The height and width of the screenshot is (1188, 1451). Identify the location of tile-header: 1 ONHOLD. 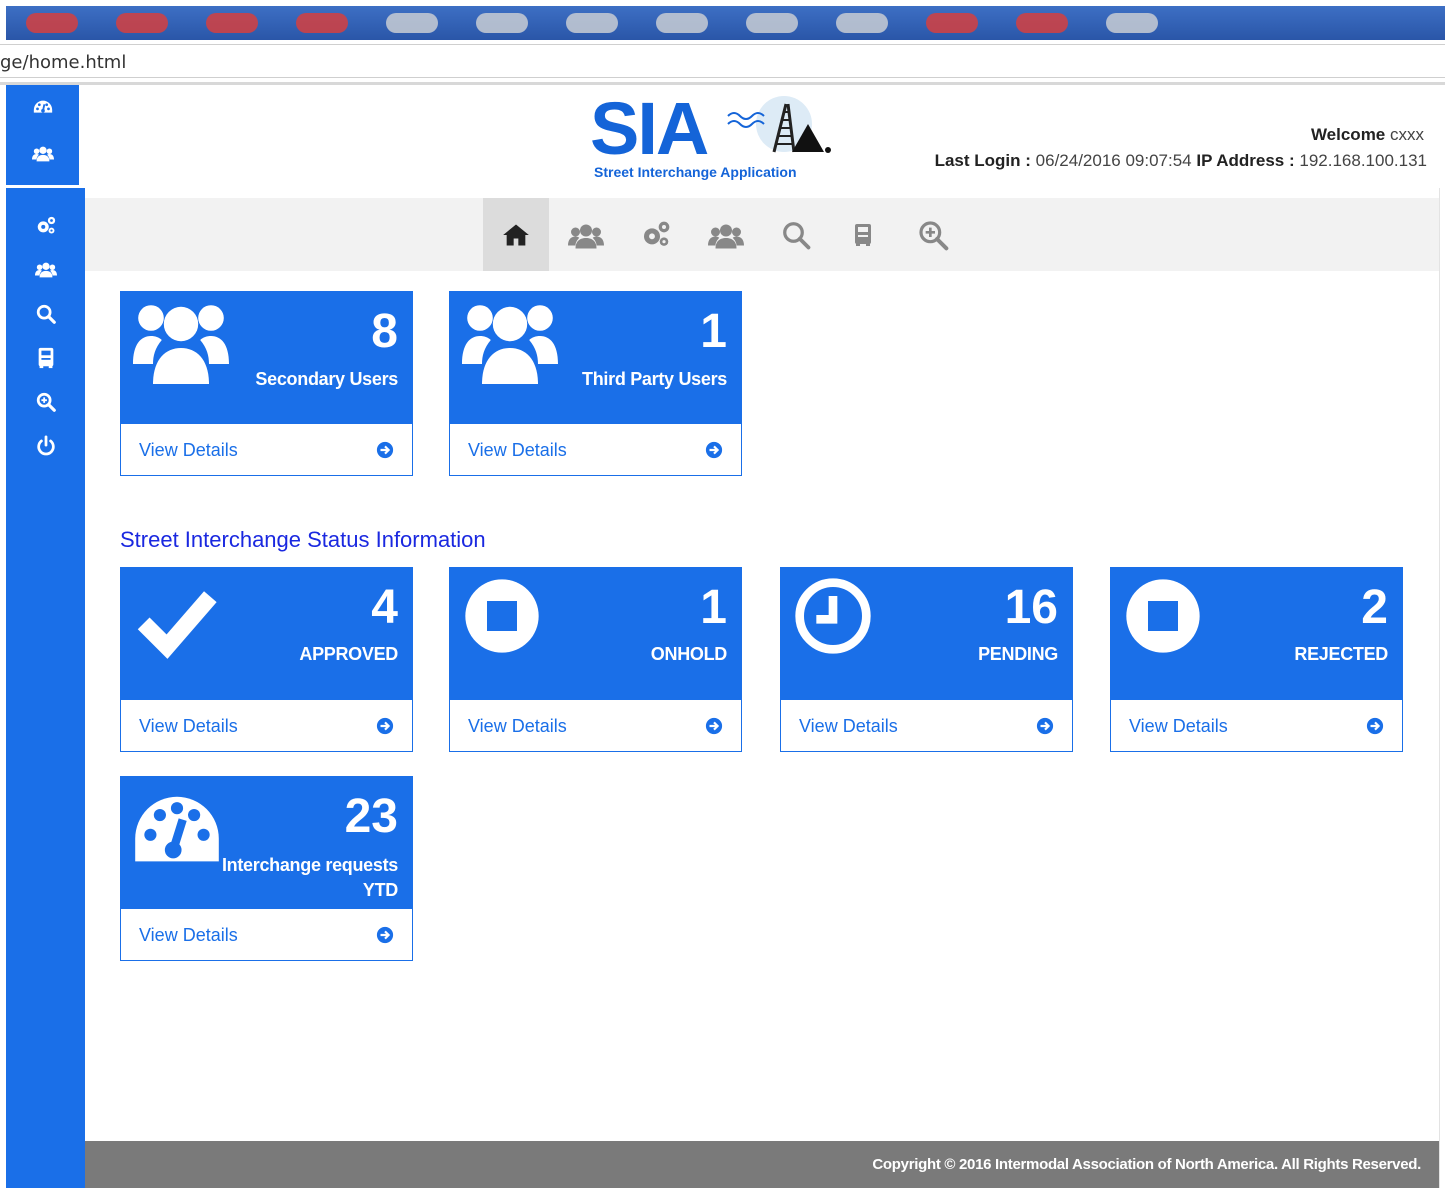
(595, 634).